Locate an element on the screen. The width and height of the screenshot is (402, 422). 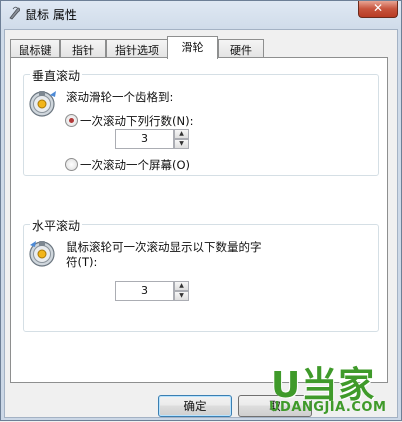
tab-hardware: 硬件 is located at coordinates (241, 48).